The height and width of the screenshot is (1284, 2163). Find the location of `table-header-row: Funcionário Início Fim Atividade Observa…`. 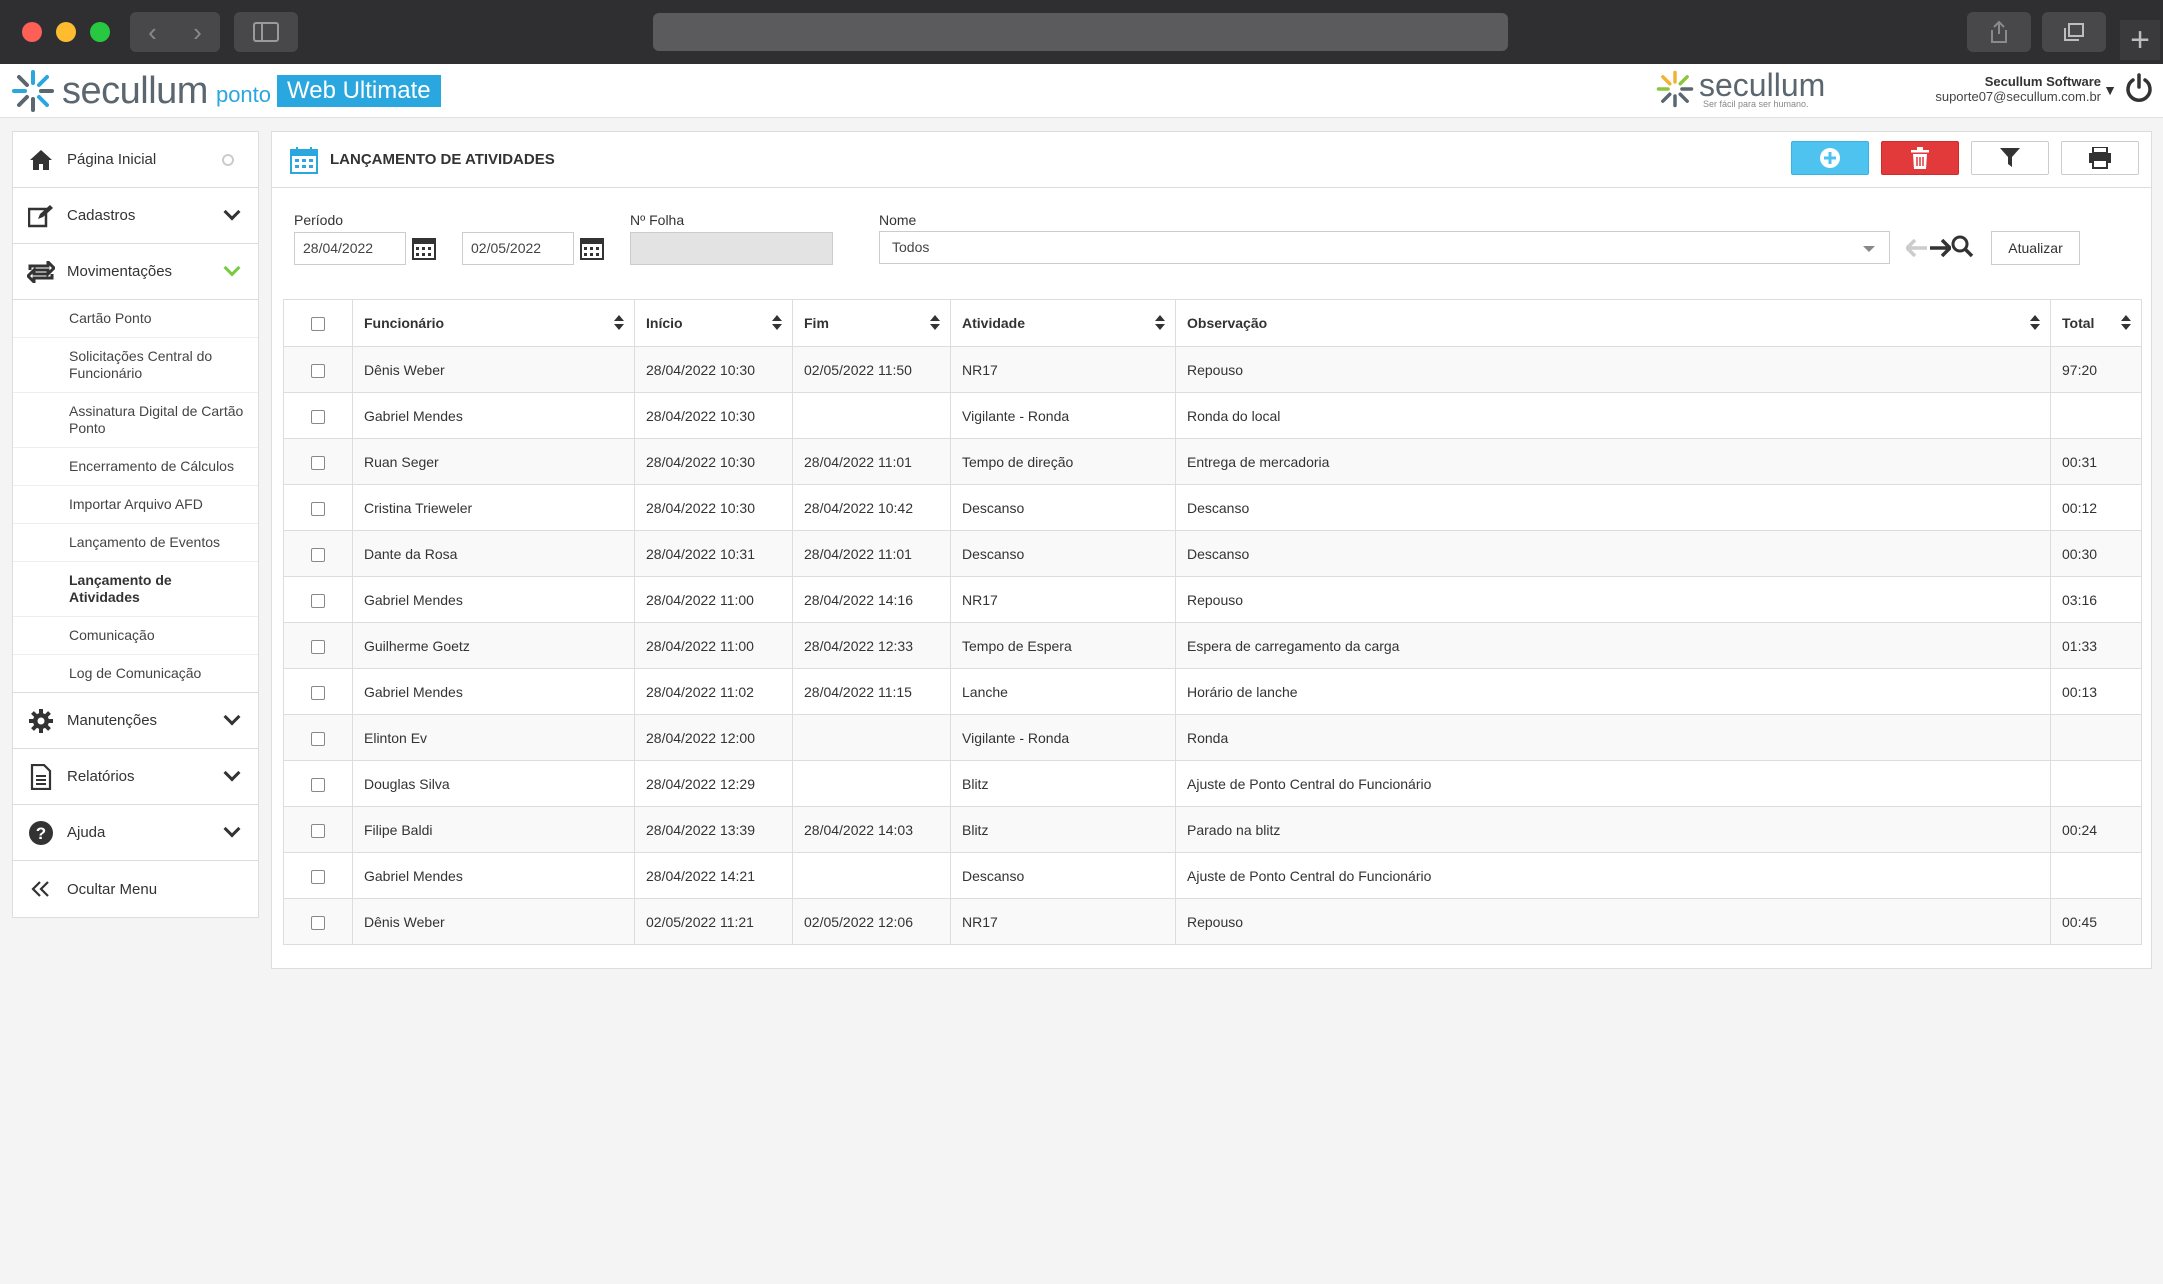

table-header-row: Funcionário Início Fim Atividade Observa… is located at coordinates (1212, 323).